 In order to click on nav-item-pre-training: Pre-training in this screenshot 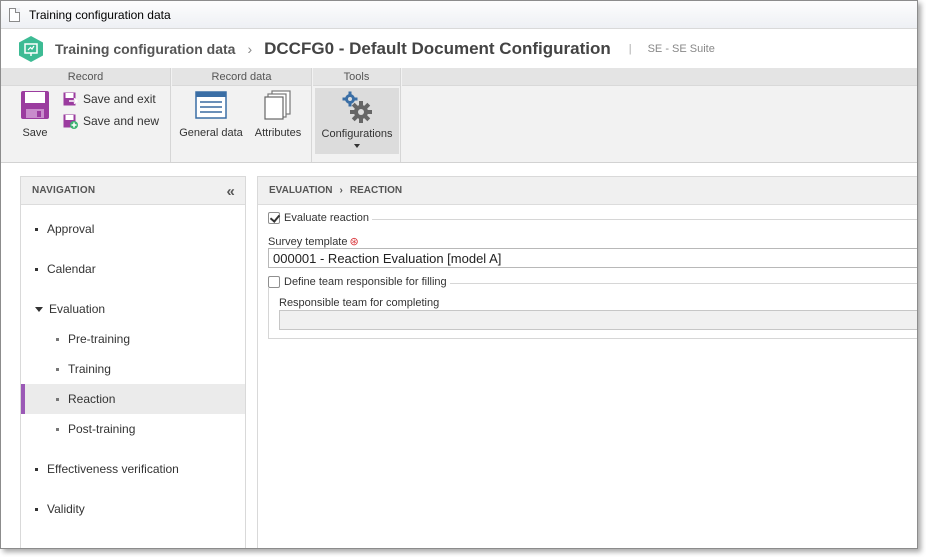, I will do `click(133, 339)`.